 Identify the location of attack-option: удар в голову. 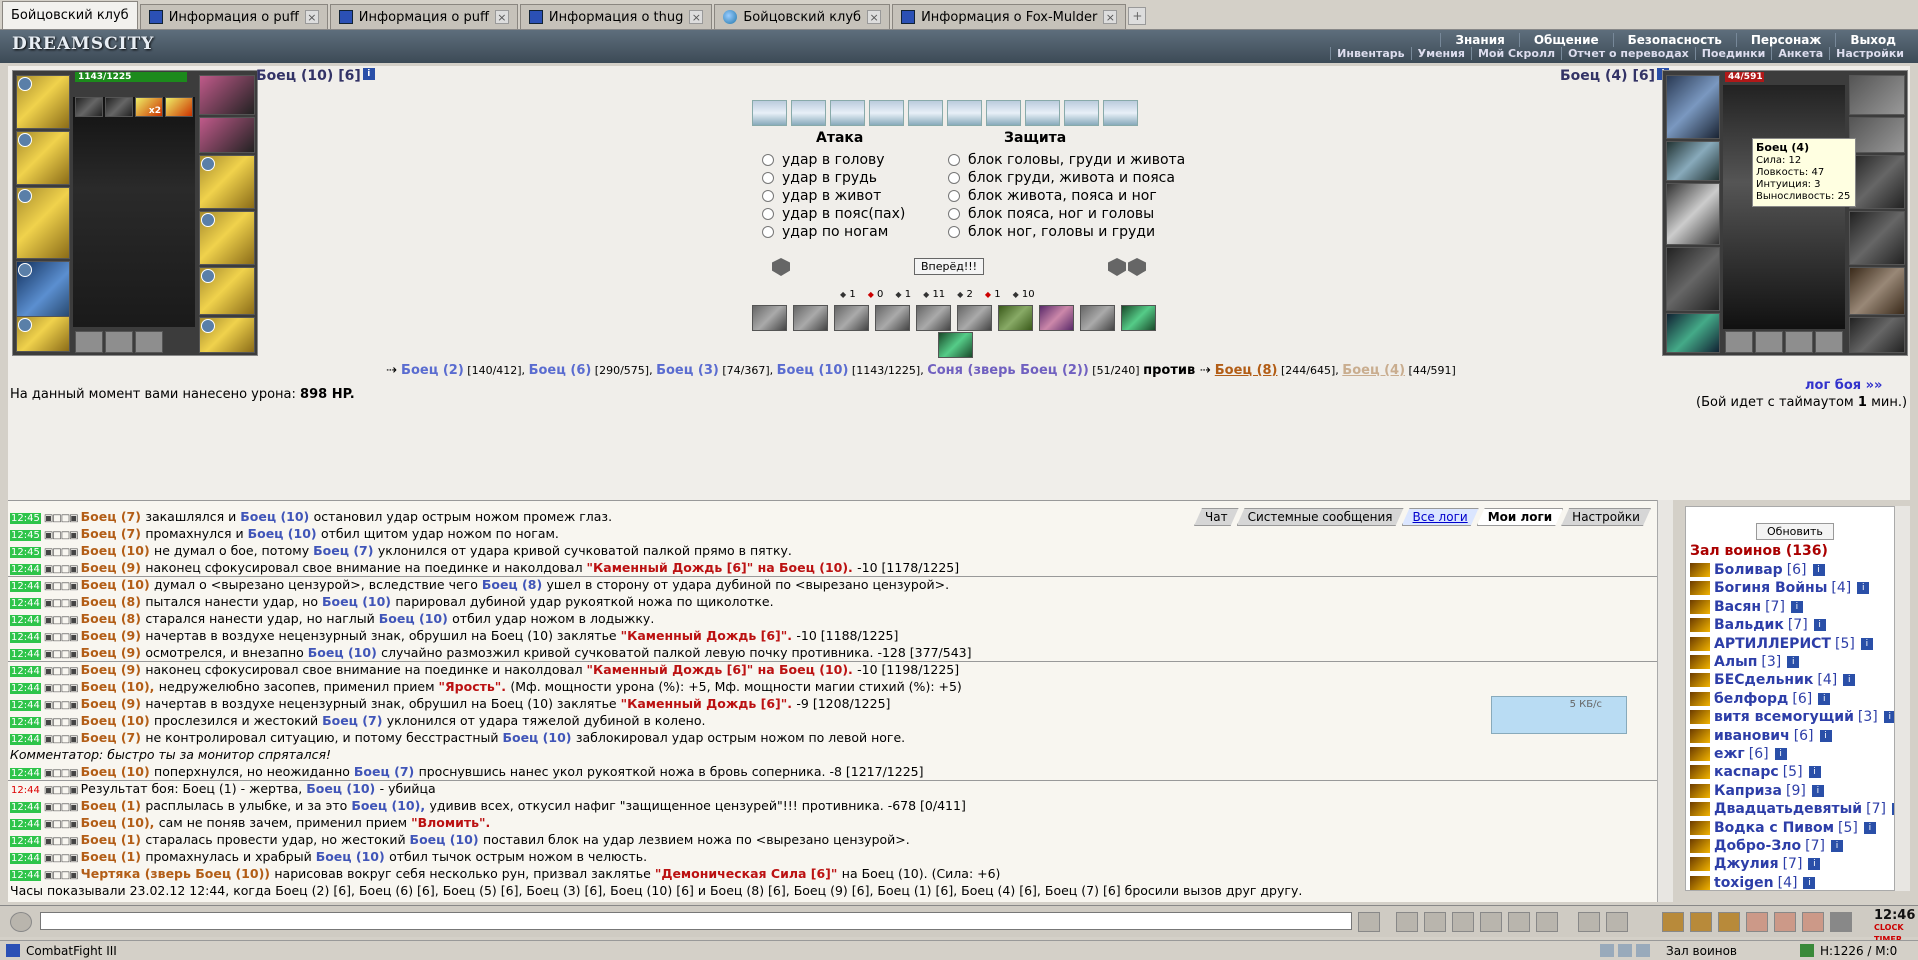
(823, 160).